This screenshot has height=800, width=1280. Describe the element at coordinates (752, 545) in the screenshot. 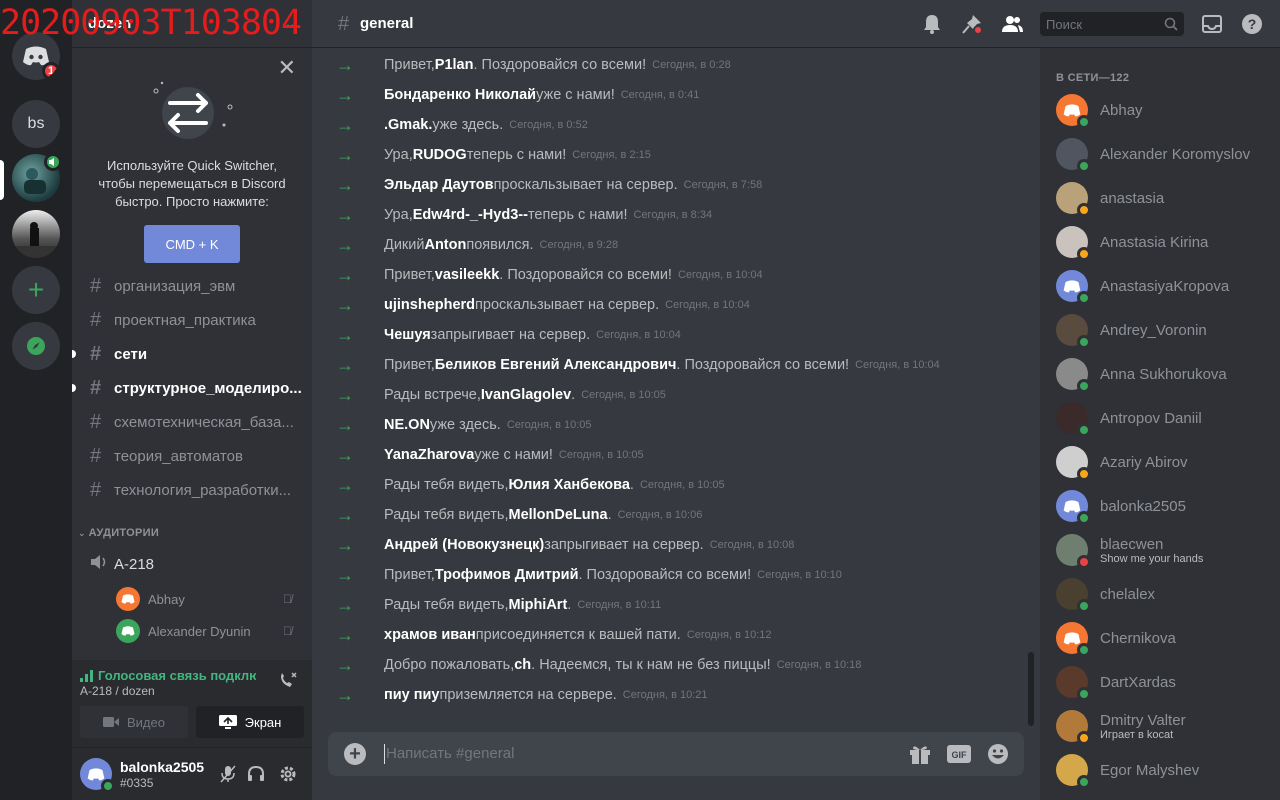

I see `message-timestamp: Сегодня, в 10:08` at that location.